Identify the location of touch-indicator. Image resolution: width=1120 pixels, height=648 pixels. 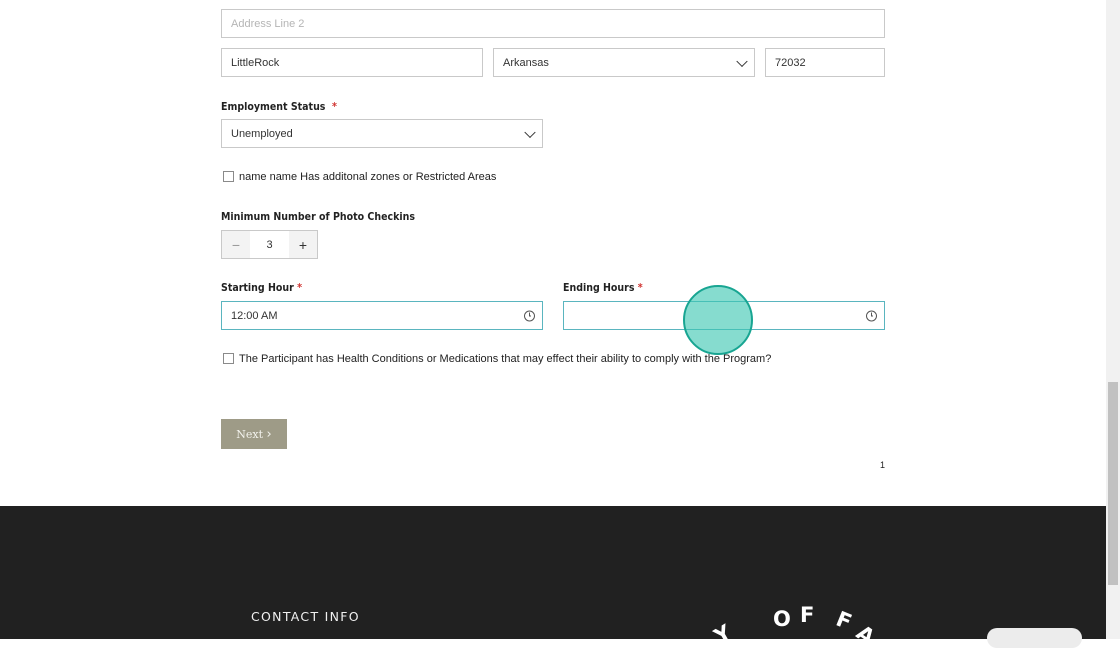
(718, 320).